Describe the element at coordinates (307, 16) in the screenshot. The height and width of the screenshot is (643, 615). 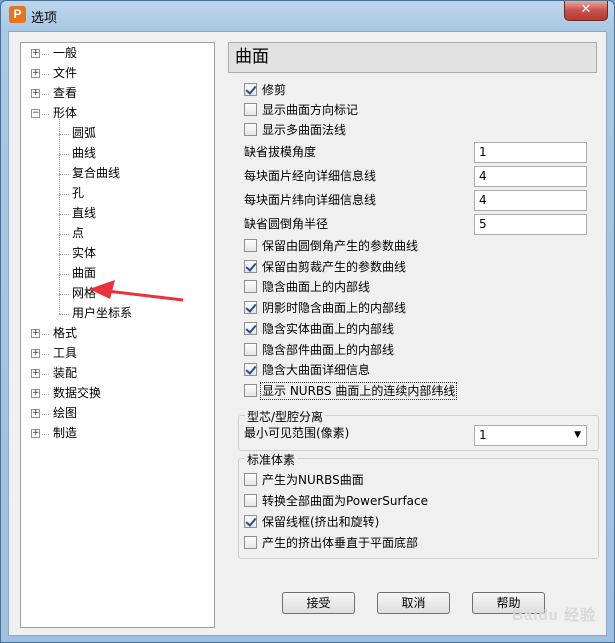
I see `title-bar: P 选项 ✕` at that location.